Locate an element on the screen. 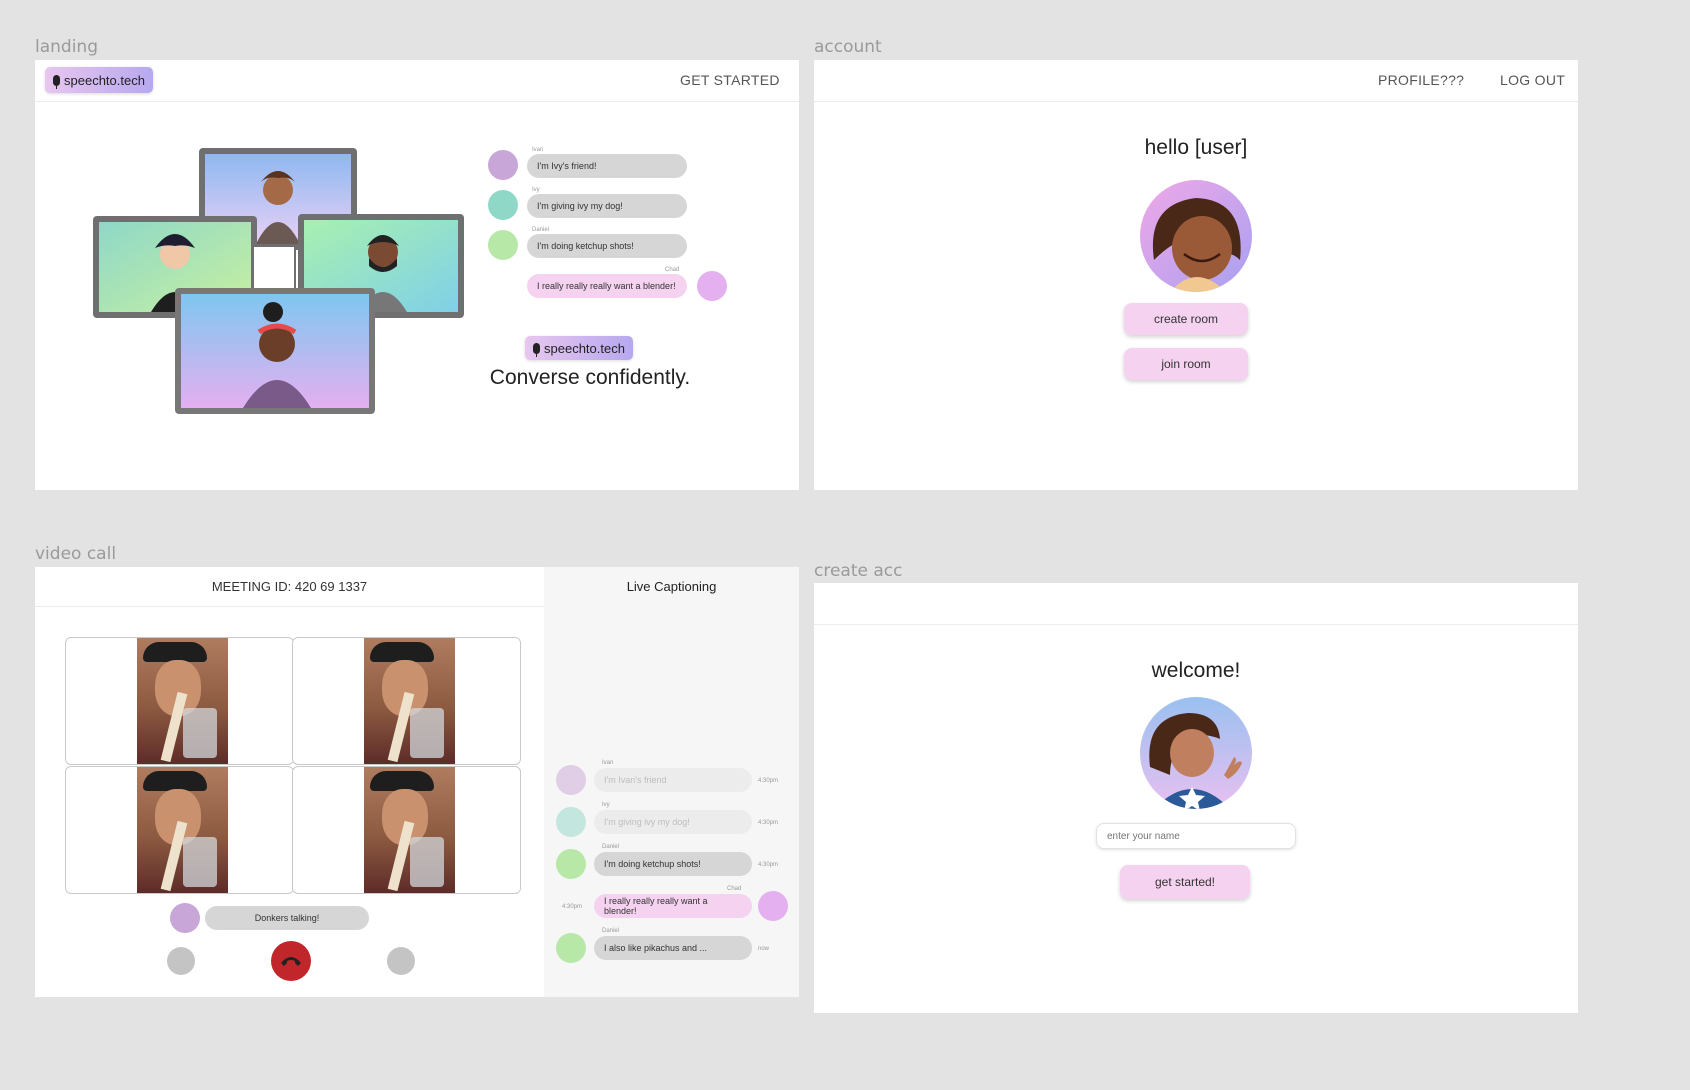  welcome-heading: welcome! is located at coordinates (1196, 670).